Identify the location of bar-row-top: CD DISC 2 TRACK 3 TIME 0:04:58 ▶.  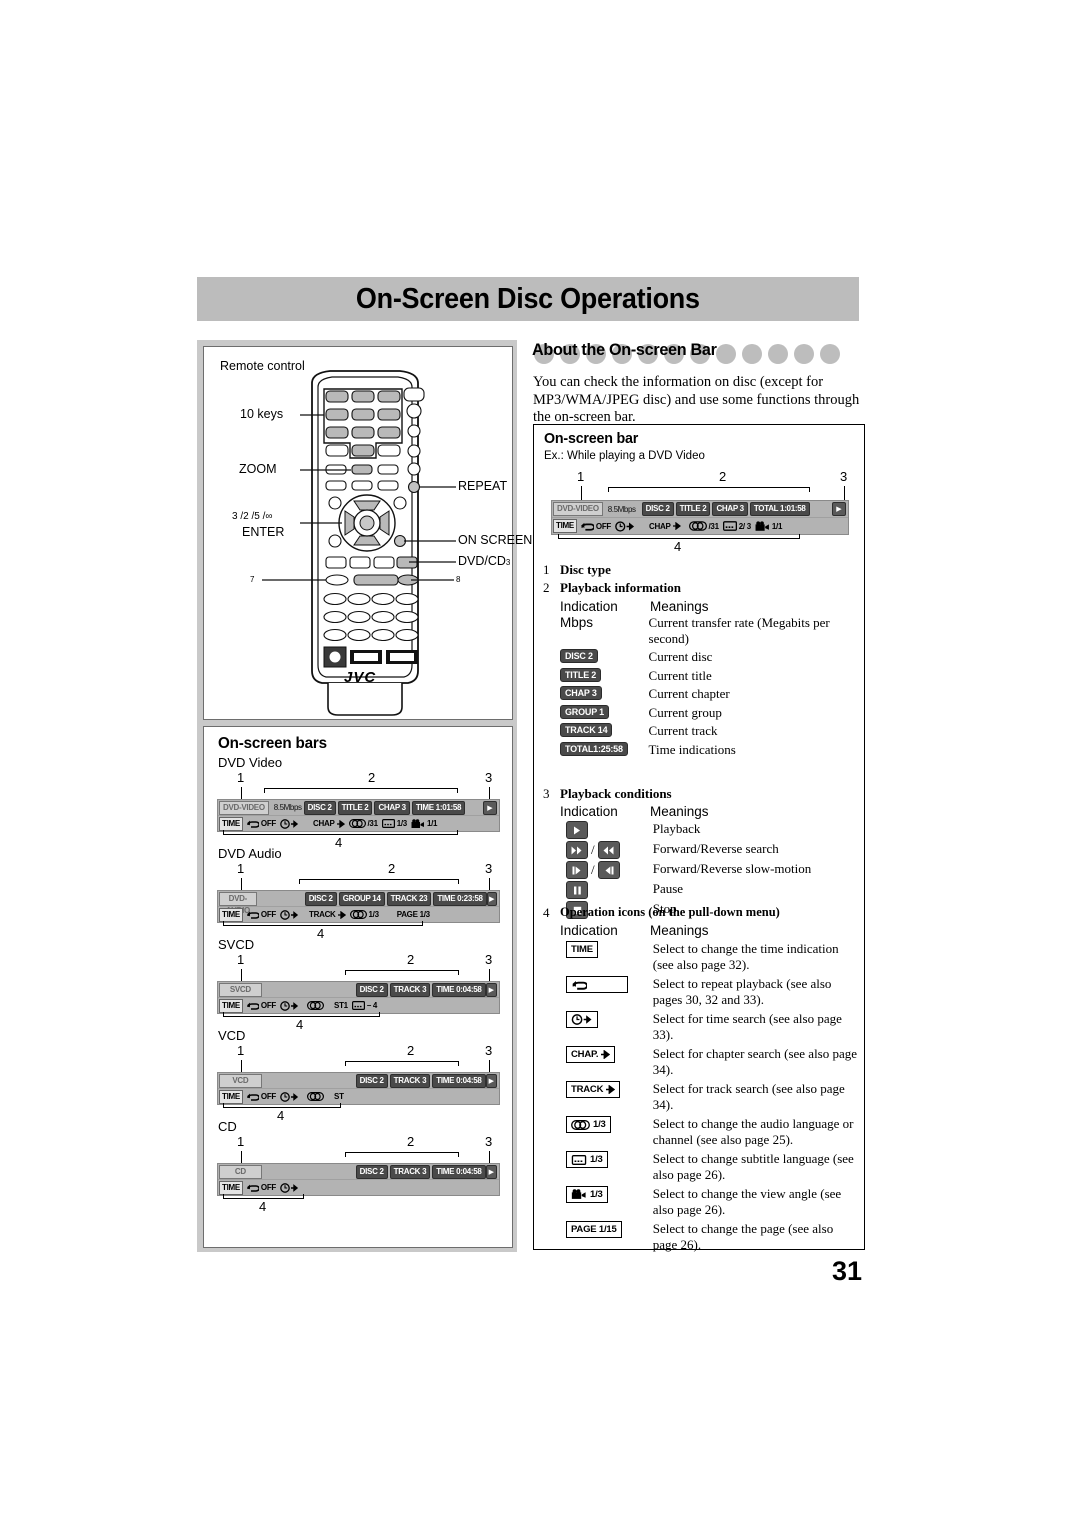
(358, 1172).